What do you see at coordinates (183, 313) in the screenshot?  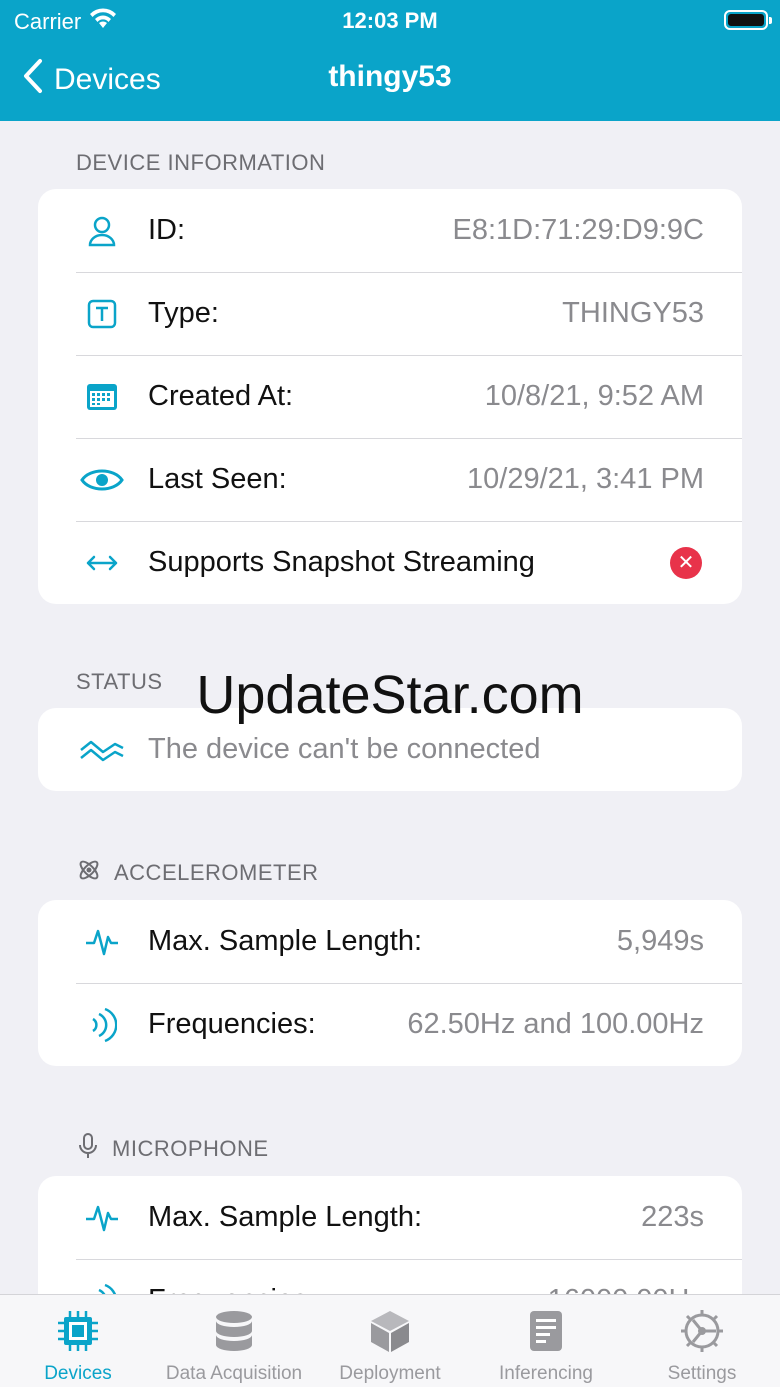 I see `device-type-label: Type:` at bounding box center [183, 313].